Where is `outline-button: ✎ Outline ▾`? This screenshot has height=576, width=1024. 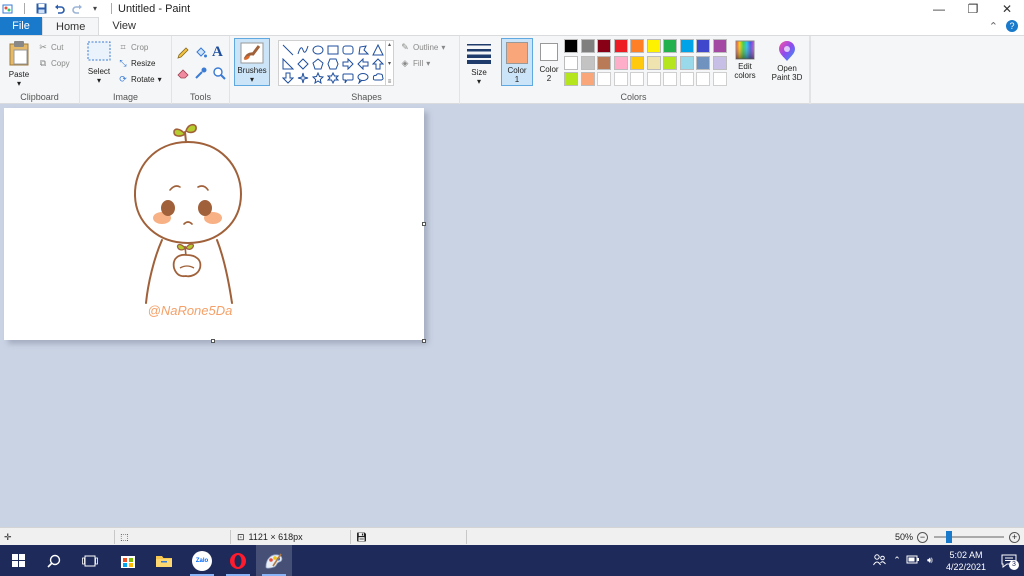 outline-button: ✎ Outline ▾ is located at coordinates (422, 47).